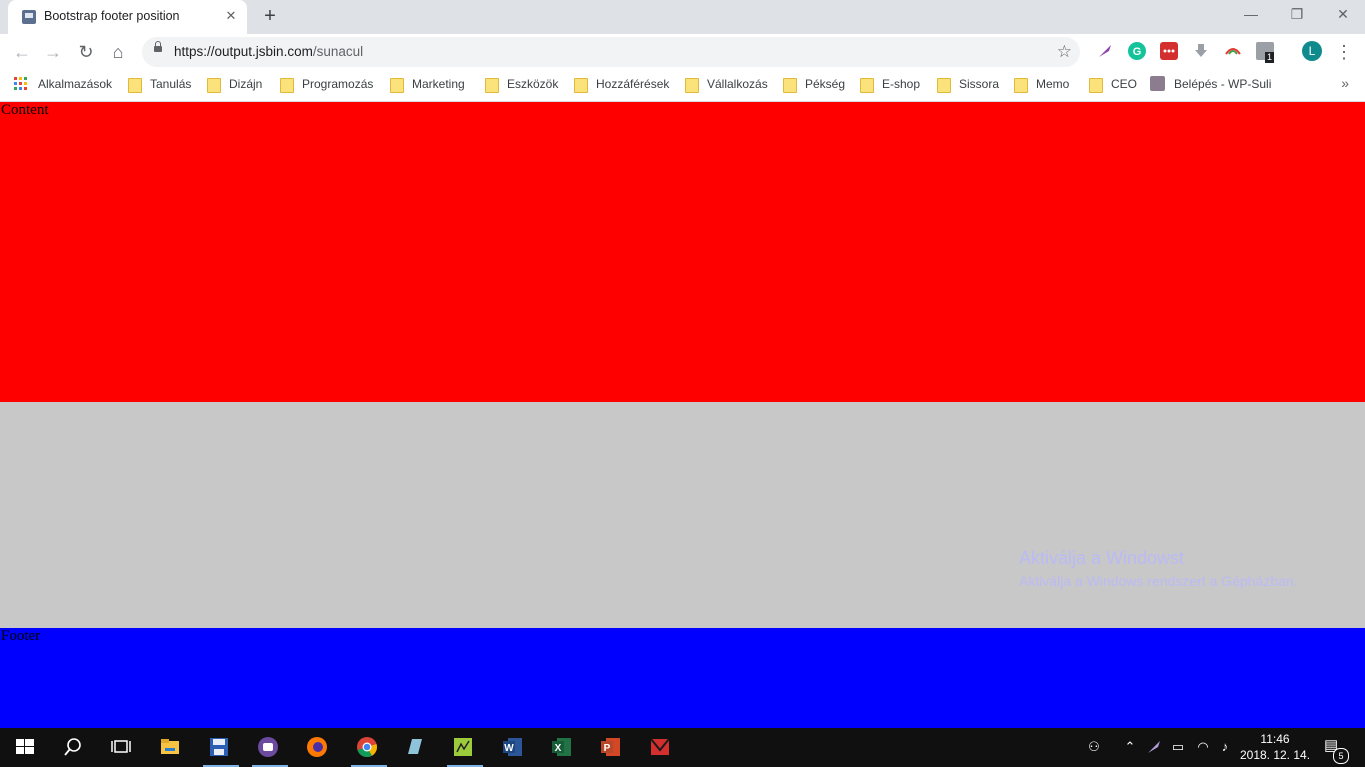 The height and width of the screenshot is (767, 1365). What do you see at coordinates (1157, 83) in the screenshot?
I see `wp-suli-favicon-icon` at bounding box center [1157, 83].